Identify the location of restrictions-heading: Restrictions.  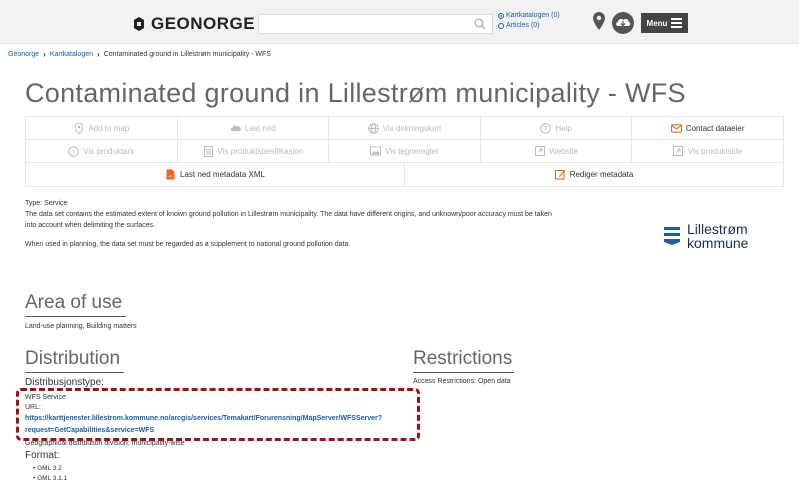
(463, 358).